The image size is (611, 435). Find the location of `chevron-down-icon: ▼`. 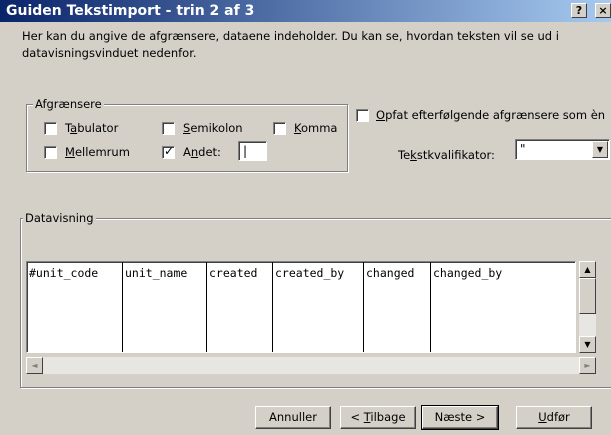

chevron-down-icon: ▼ is located at coordinates (600, 149).